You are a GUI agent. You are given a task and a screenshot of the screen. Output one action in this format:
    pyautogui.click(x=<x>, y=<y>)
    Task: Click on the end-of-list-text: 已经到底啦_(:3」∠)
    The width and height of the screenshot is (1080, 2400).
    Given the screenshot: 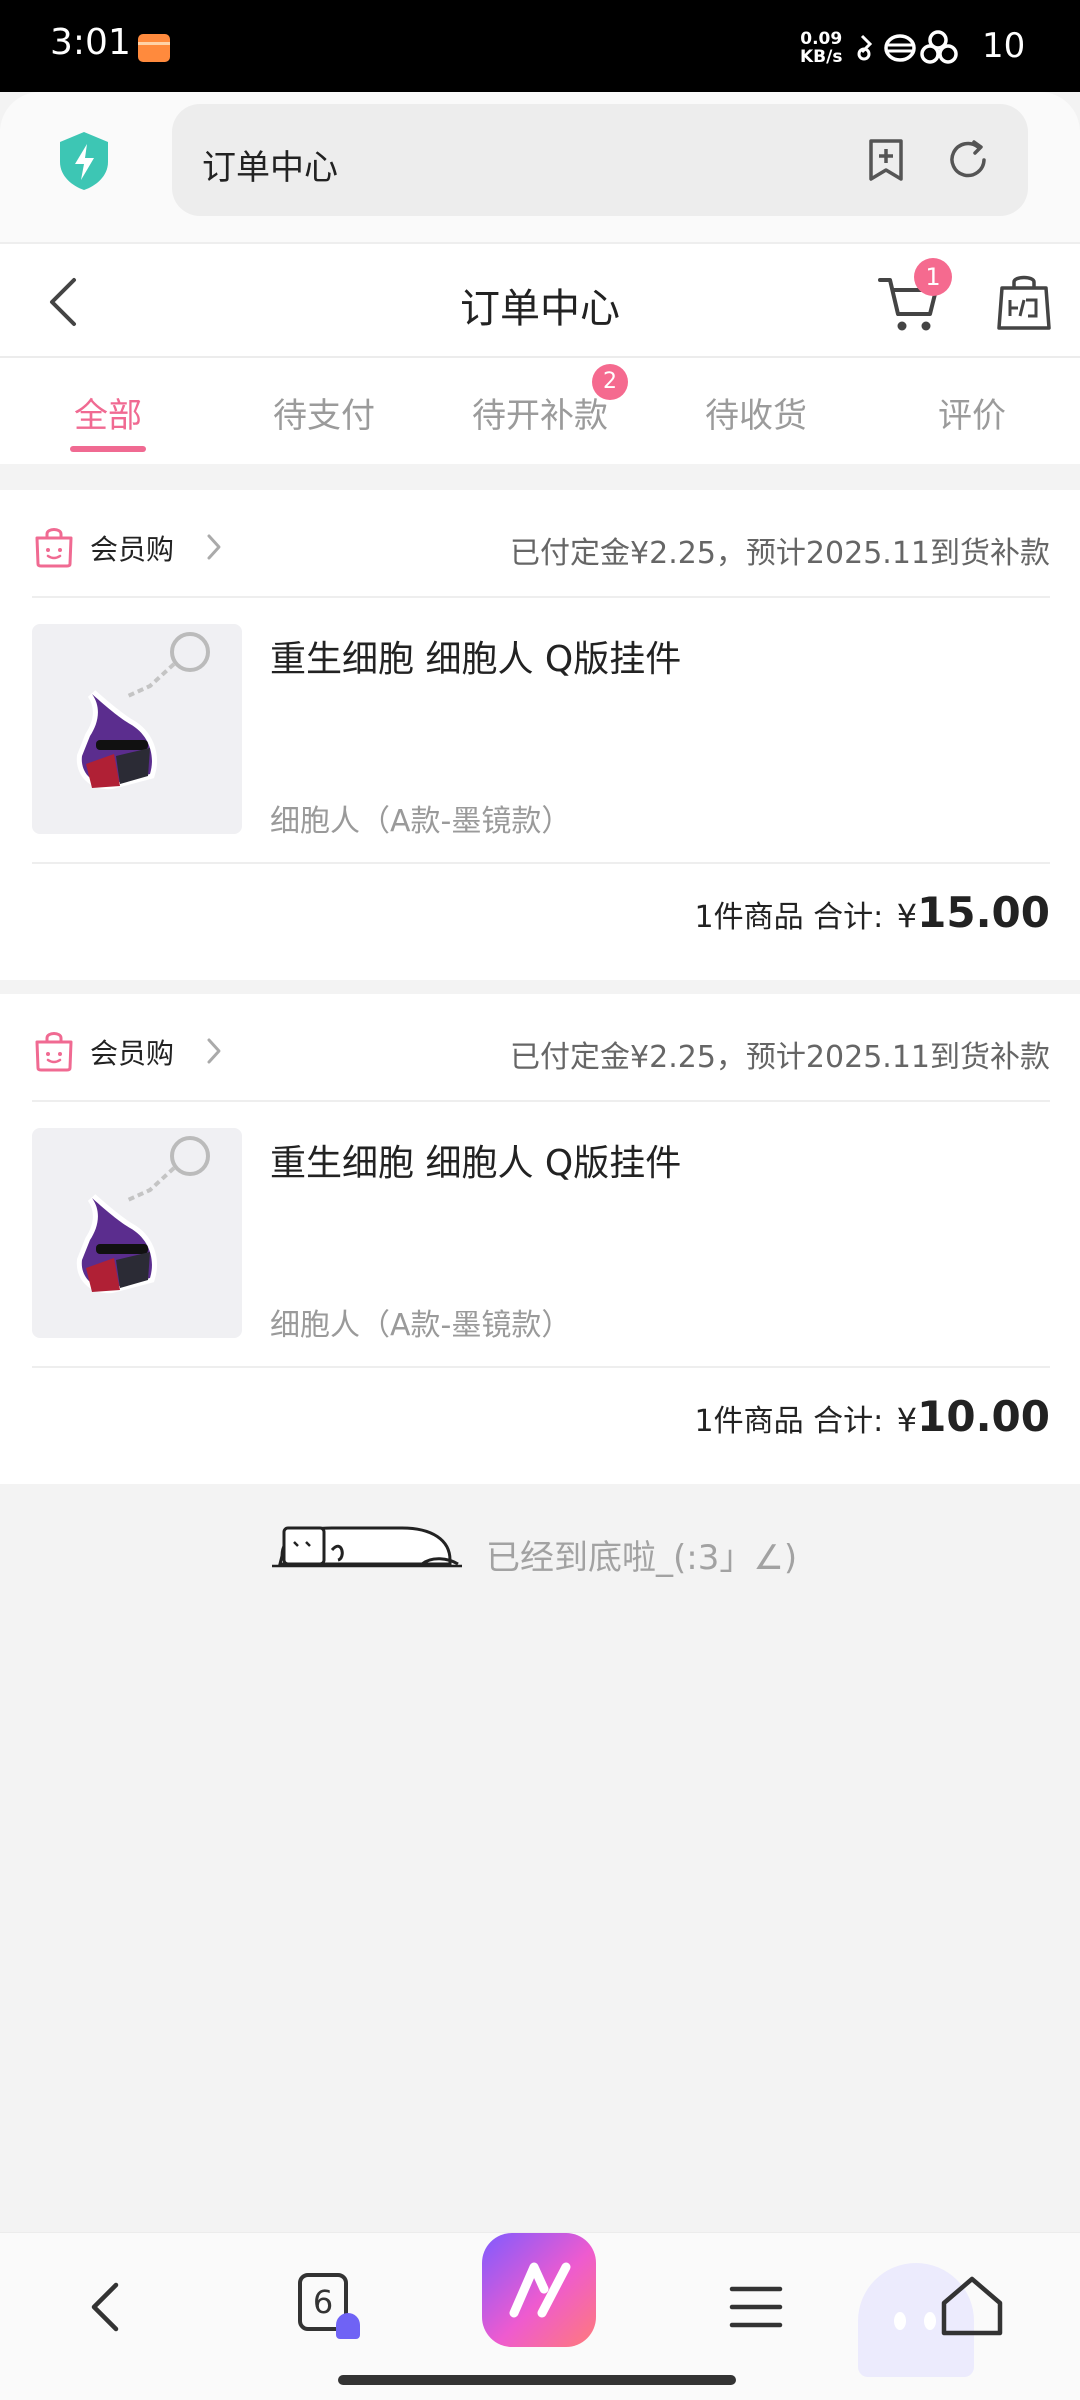 What is the action you would take?
    pyautogui.click(x=642, y=1558)
    